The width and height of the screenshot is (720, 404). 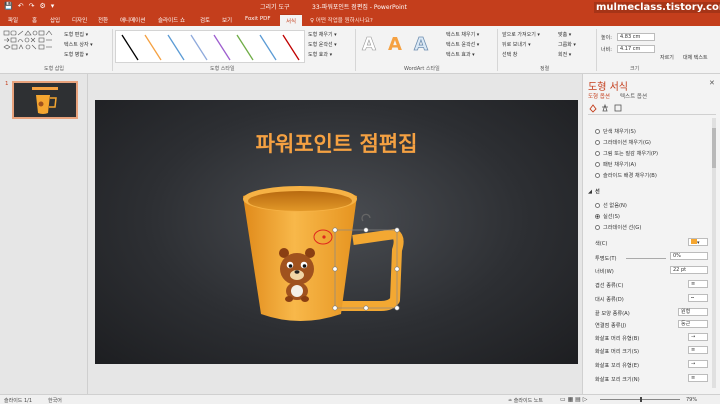 What do you see at coordinates (714, 148) in the screenshot?
I see `scrollbar-thumb` at bounding box center [714, 148].